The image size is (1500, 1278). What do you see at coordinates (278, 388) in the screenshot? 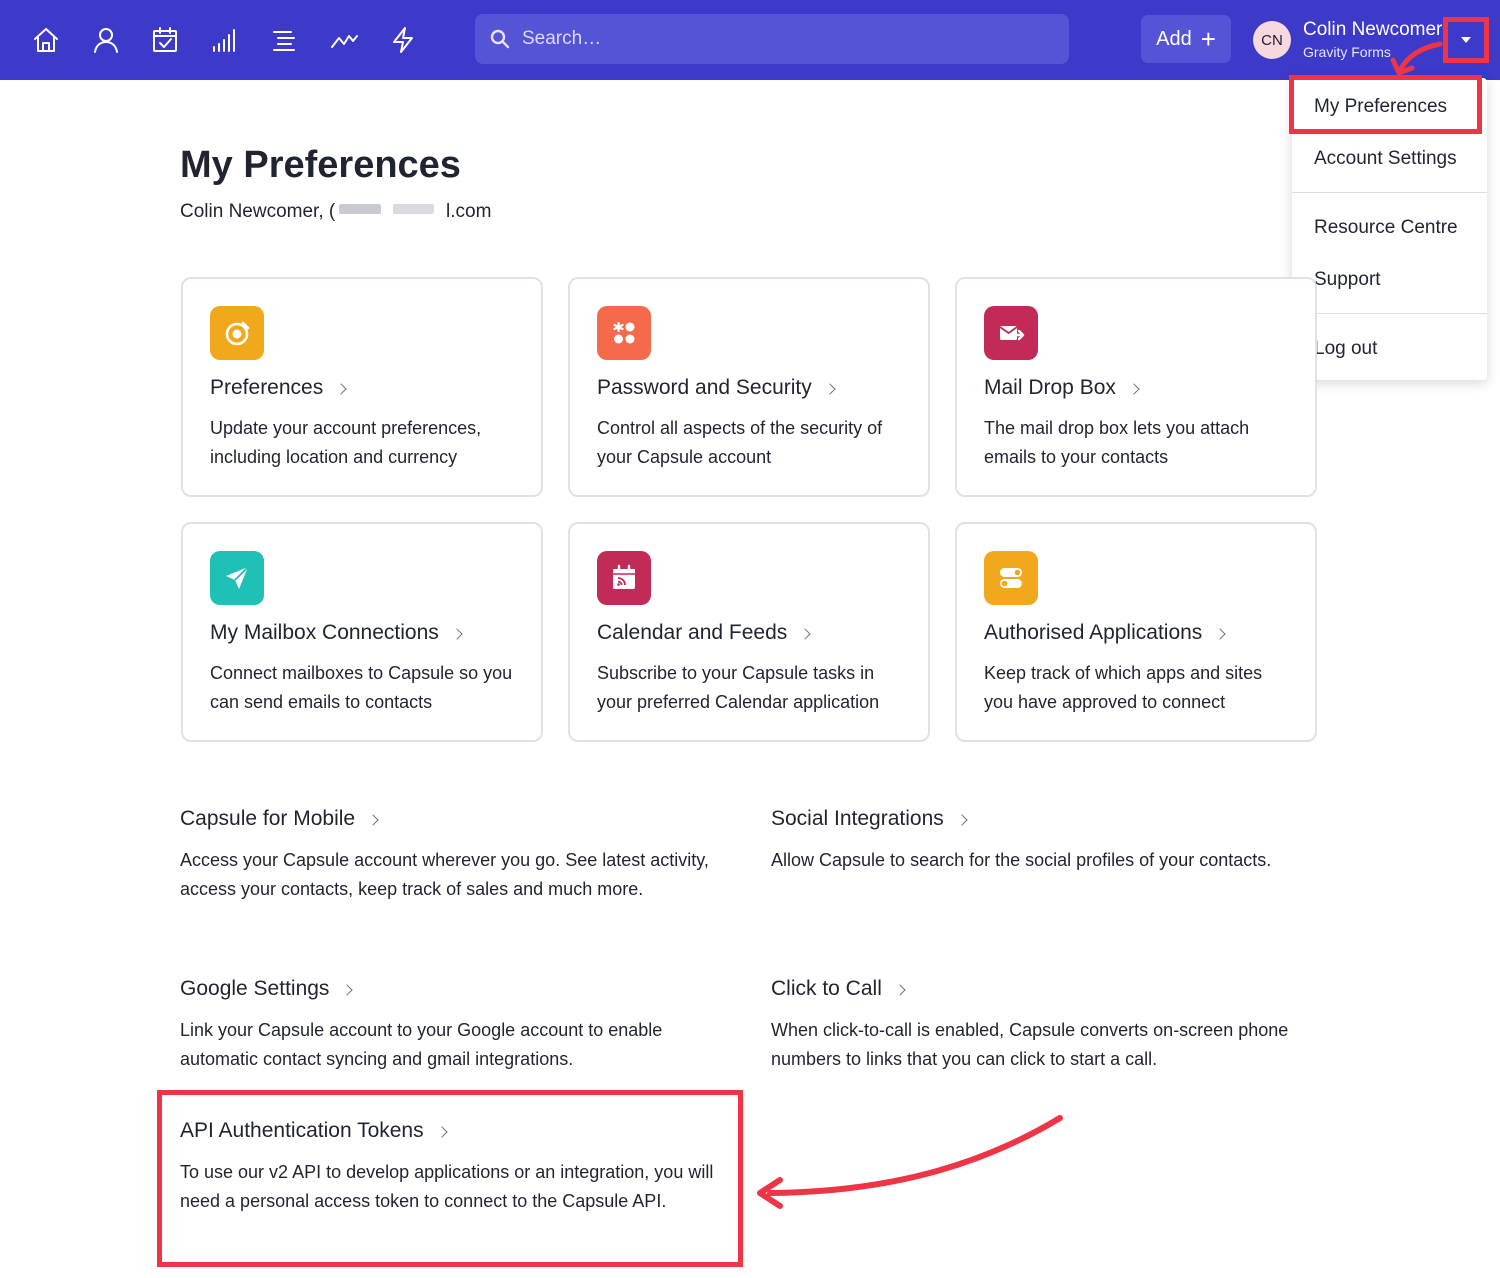
I see `card-title: Preferences` at bounding box center [278, 388].